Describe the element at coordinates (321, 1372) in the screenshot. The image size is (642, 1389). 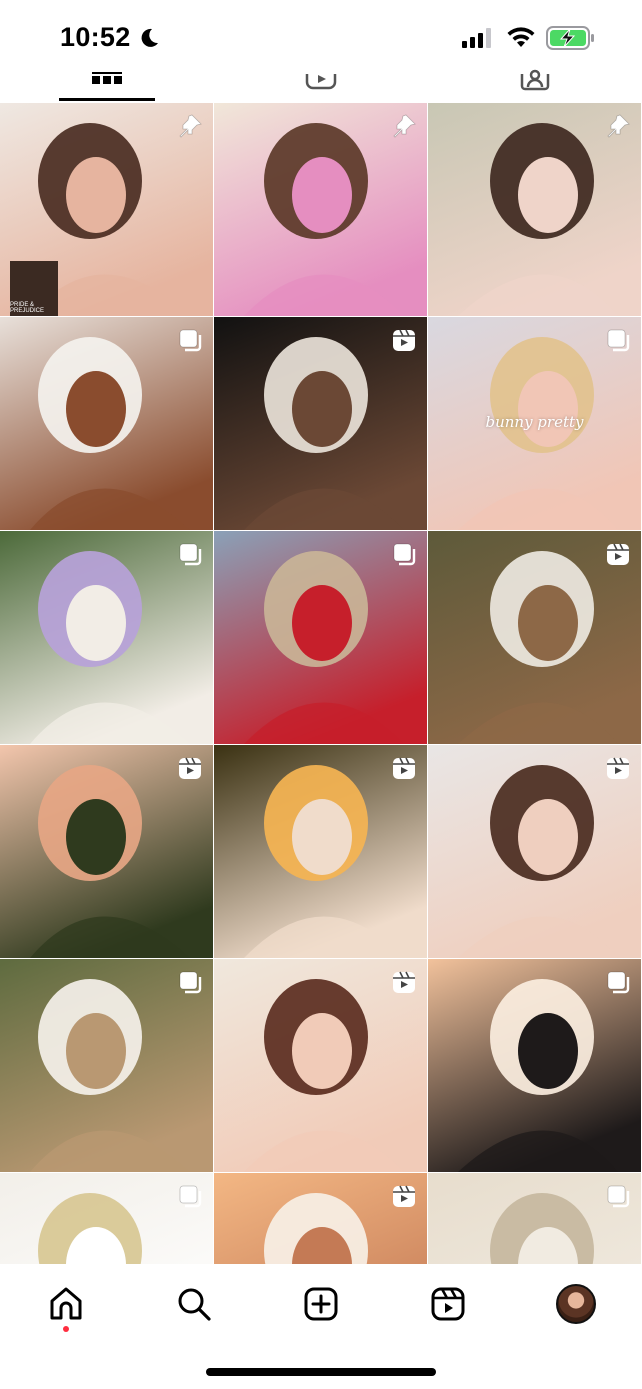
I see `home-indicator` at that location.